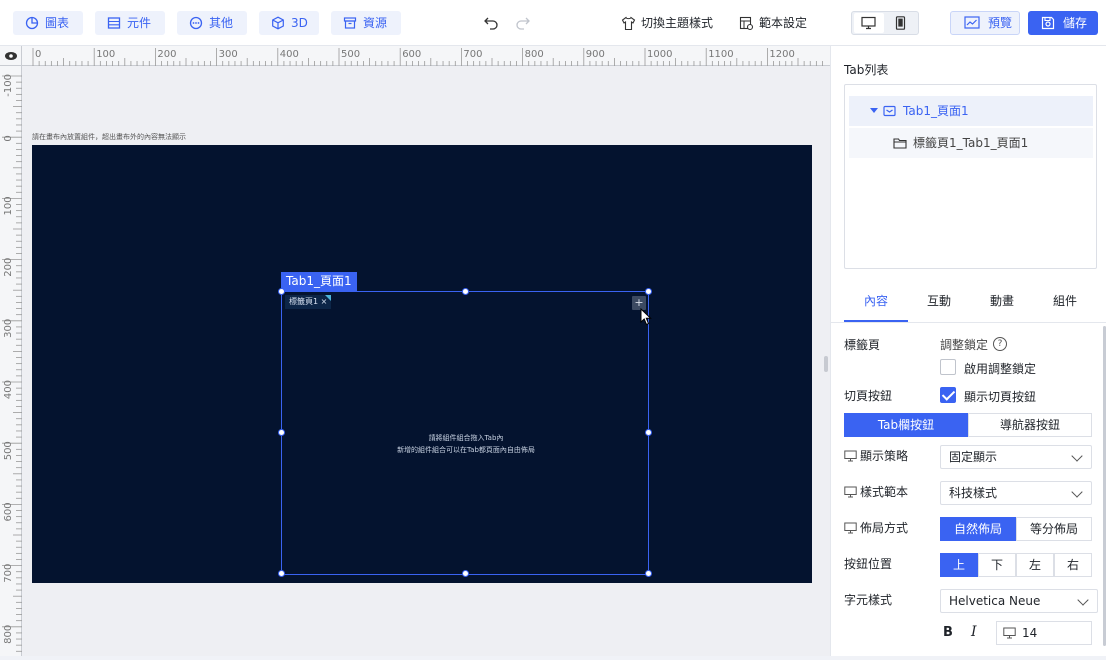  Describe the element at coordinates (465, 291) in the screenshot. I see `resize-handle-top` at that location.